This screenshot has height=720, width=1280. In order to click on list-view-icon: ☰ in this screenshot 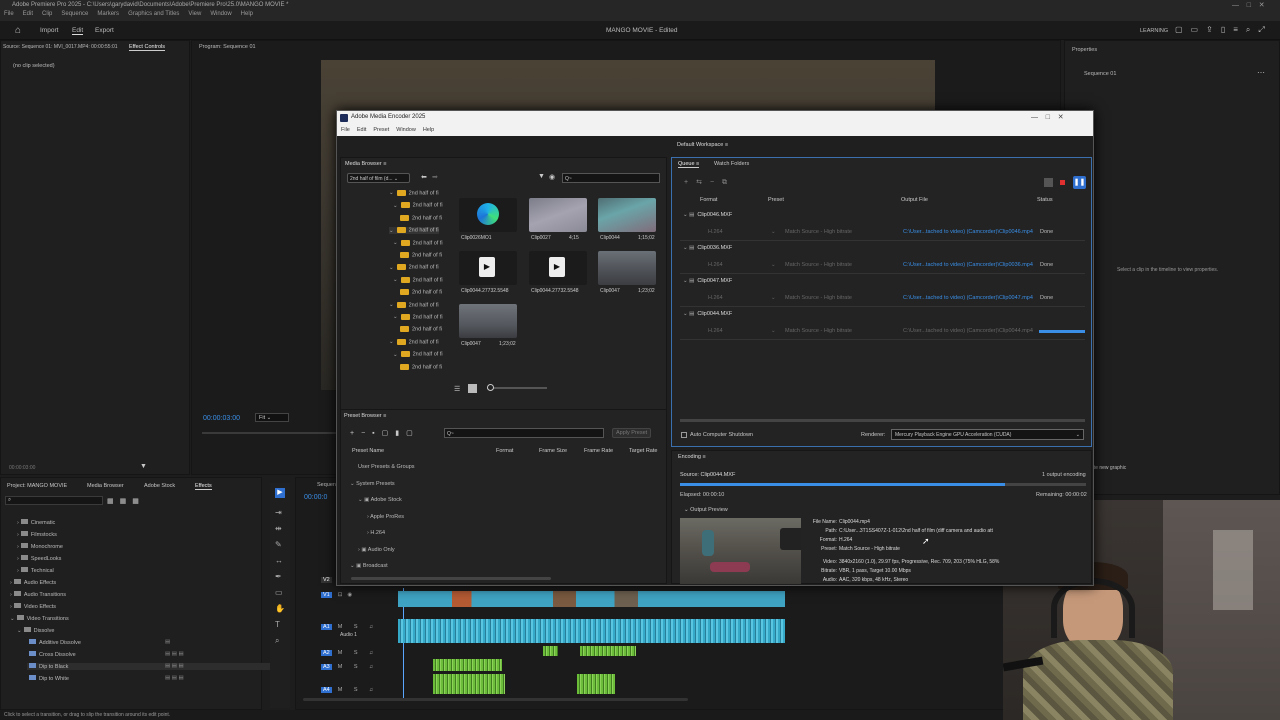, I will do `click(457, 389)`.